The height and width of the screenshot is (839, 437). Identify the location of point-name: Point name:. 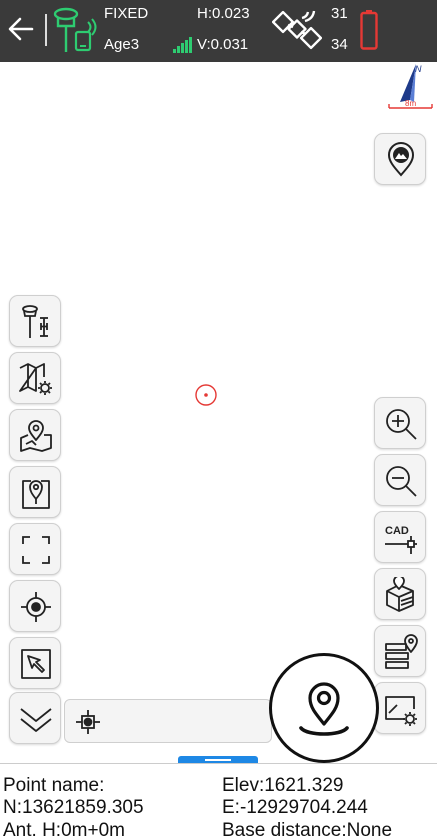
(54, 785).